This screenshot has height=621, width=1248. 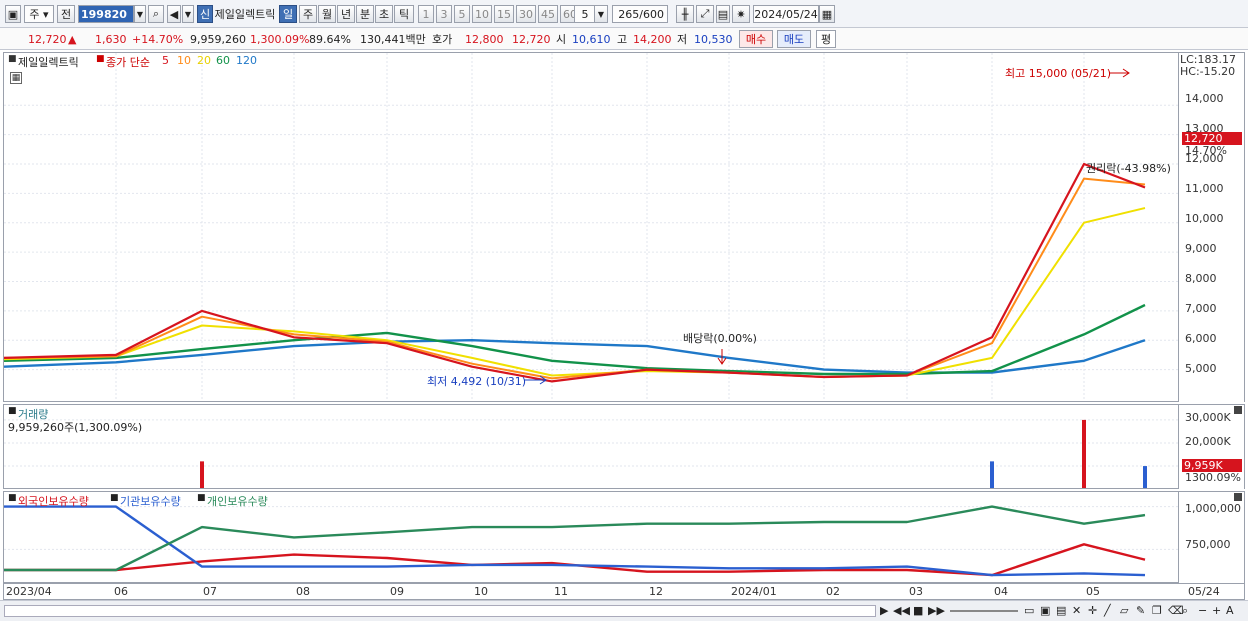 What do you see at coordinates (640, 14) in the screenshot?
I see `range-input: 265/600` at bounding box center [640, 14].